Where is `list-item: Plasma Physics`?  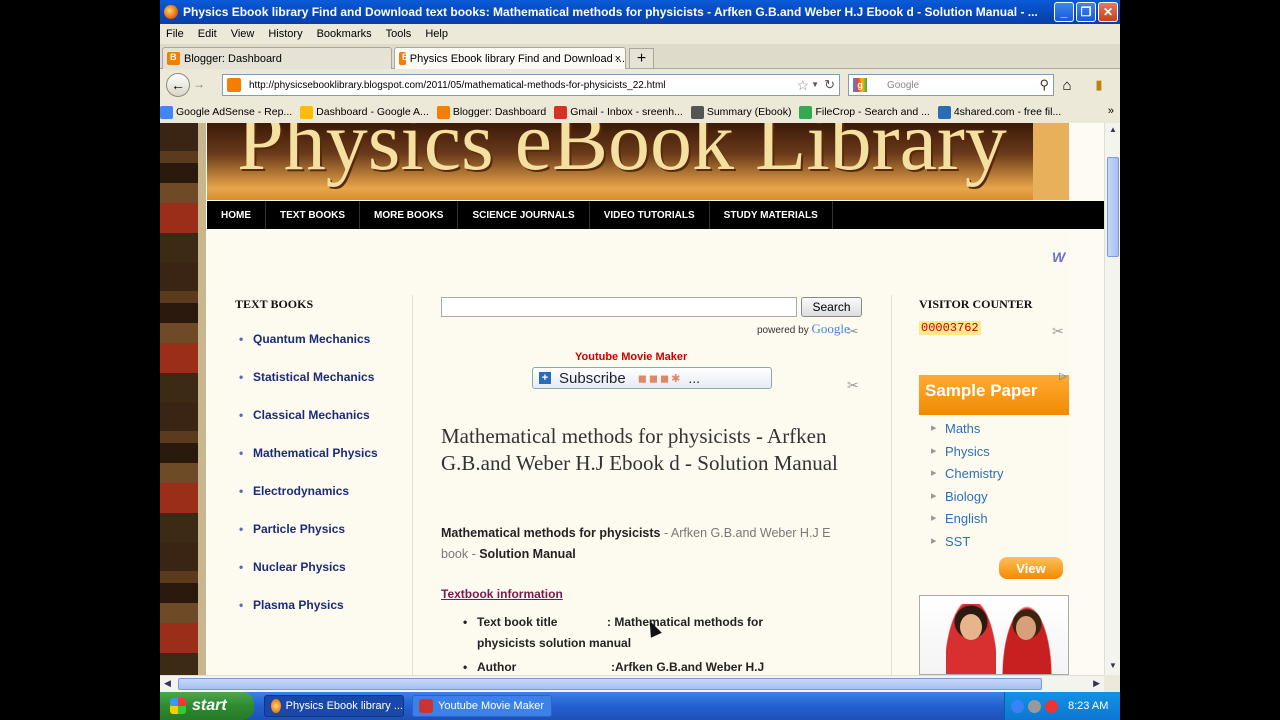 list-item: Plasma Physics is located at coordinates (315, 605).